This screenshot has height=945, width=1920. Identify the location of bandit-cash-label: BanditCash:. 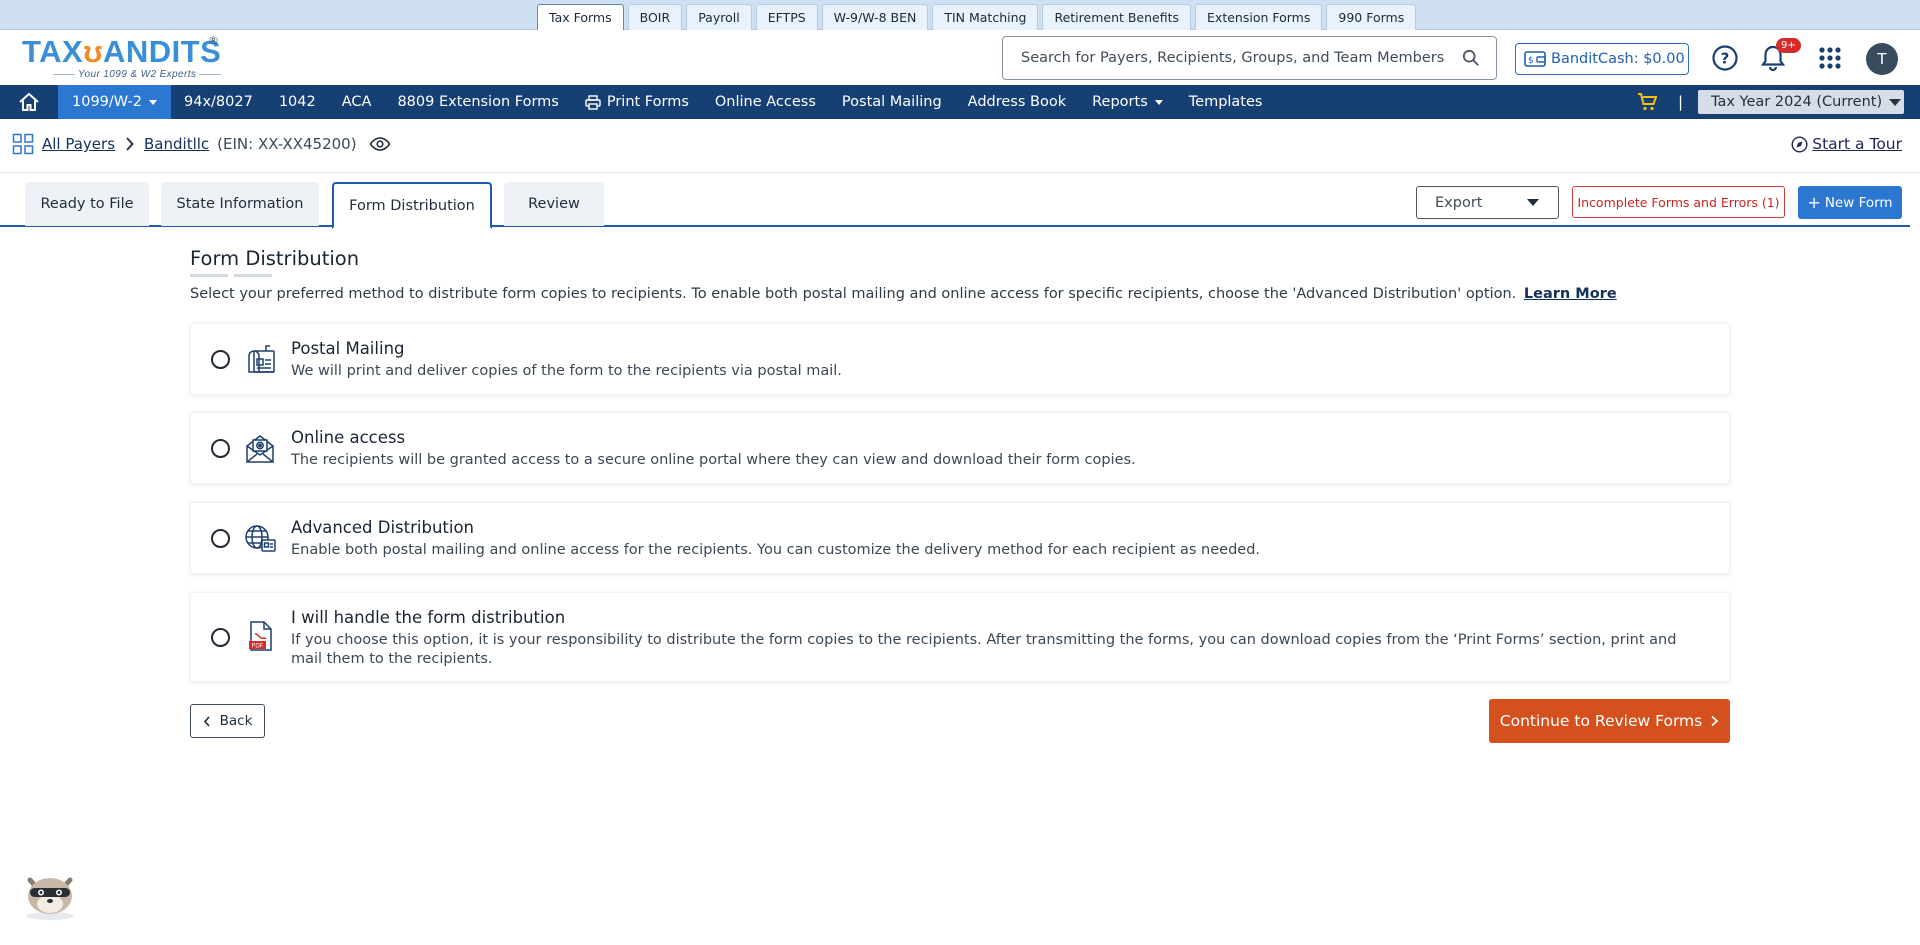
(1595, 59).